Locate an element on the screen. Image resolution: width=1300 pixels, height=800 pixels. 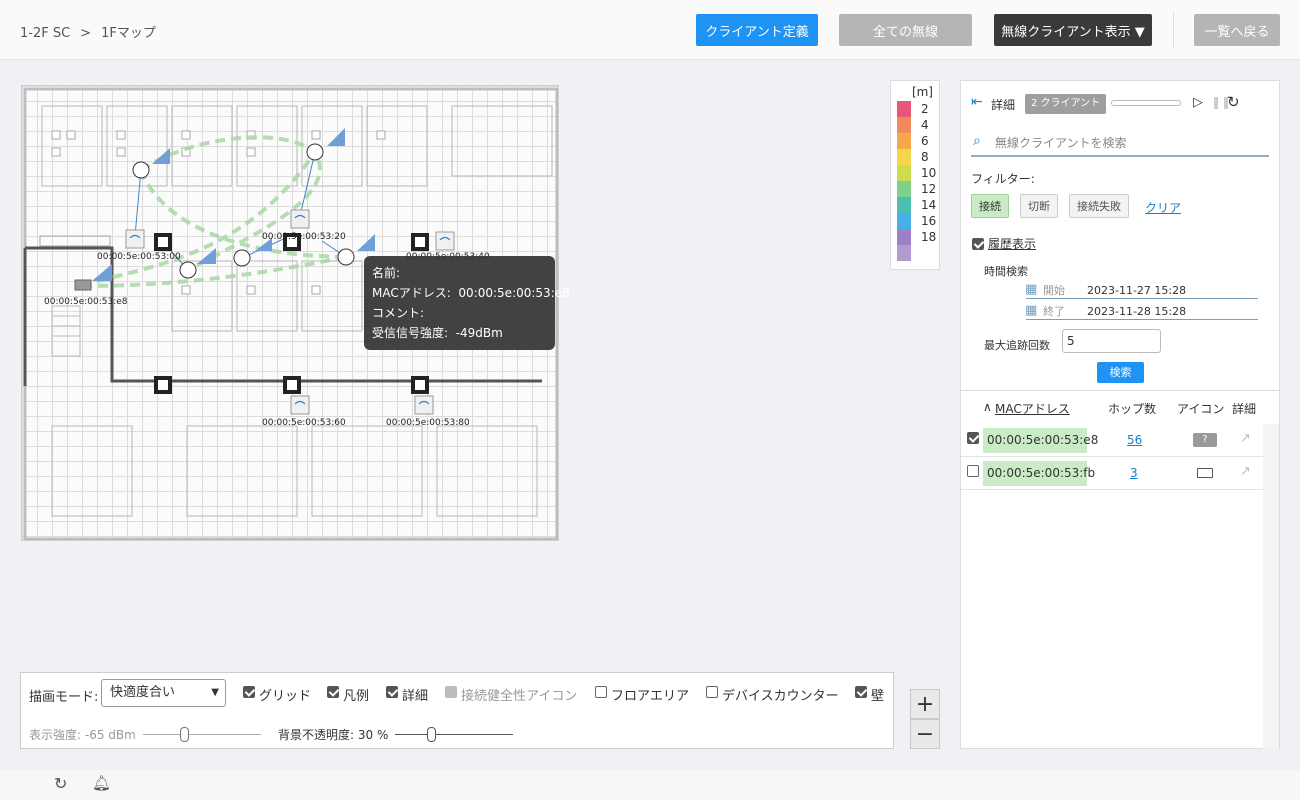
mac-column-header: MACアドレス is located at coordinates (1032, 408).